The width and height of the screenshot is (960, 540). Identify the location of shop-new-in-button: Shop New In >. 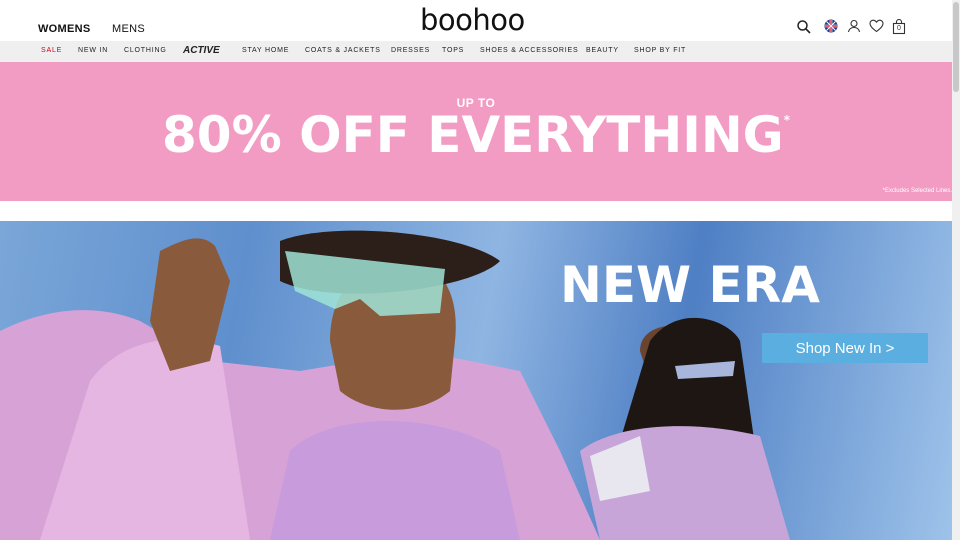
(845, 348).